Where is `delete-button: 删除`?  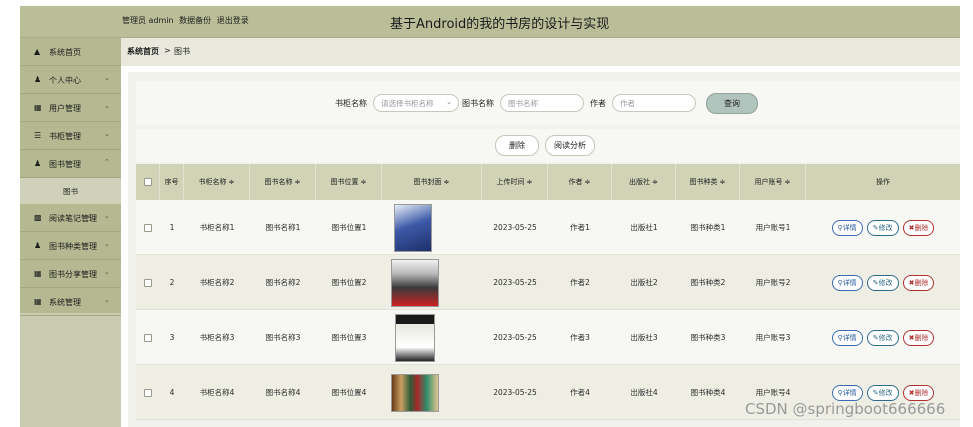
delete-button: 删除 is located at coordinates (517, 145).